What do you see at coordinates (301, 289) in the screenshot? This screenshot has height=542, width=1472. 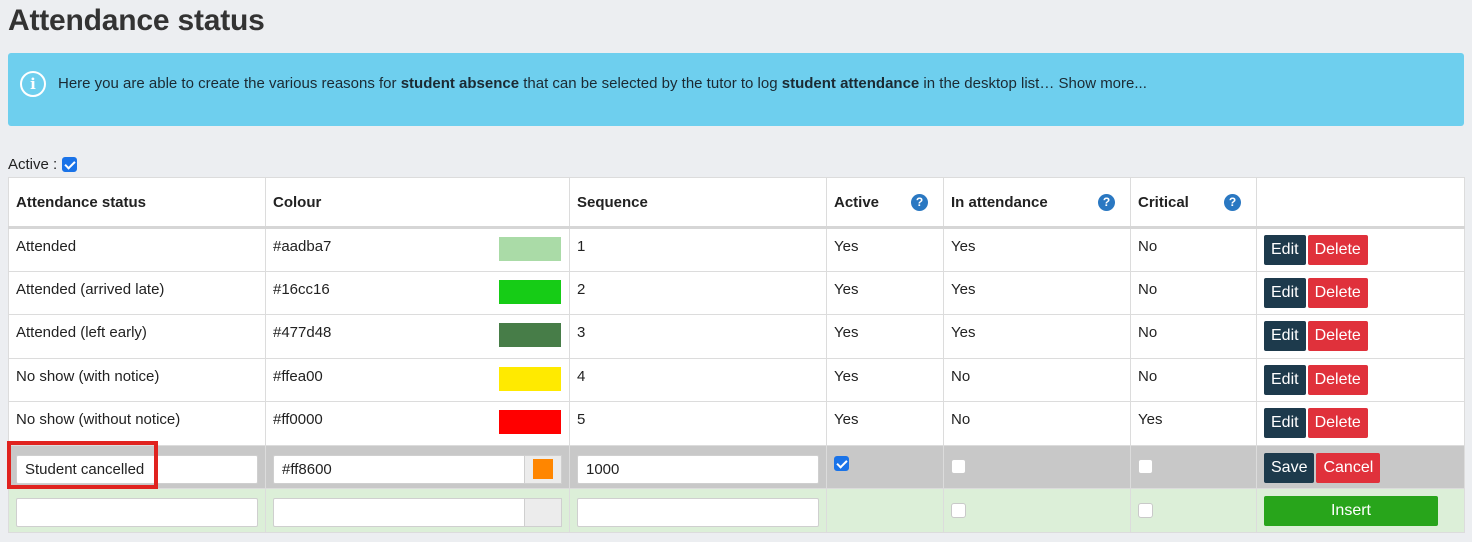 I see `cell-colour: #16cc16` at bounding box center [301, 289].